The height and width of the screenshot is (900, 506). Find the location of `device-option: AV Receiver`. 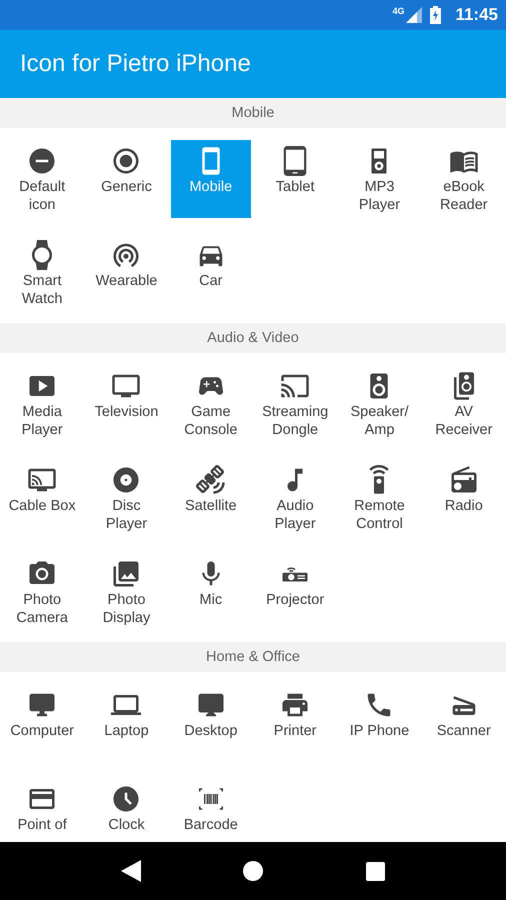

device-option: AV Receiver is located at coordinates (464, 404).